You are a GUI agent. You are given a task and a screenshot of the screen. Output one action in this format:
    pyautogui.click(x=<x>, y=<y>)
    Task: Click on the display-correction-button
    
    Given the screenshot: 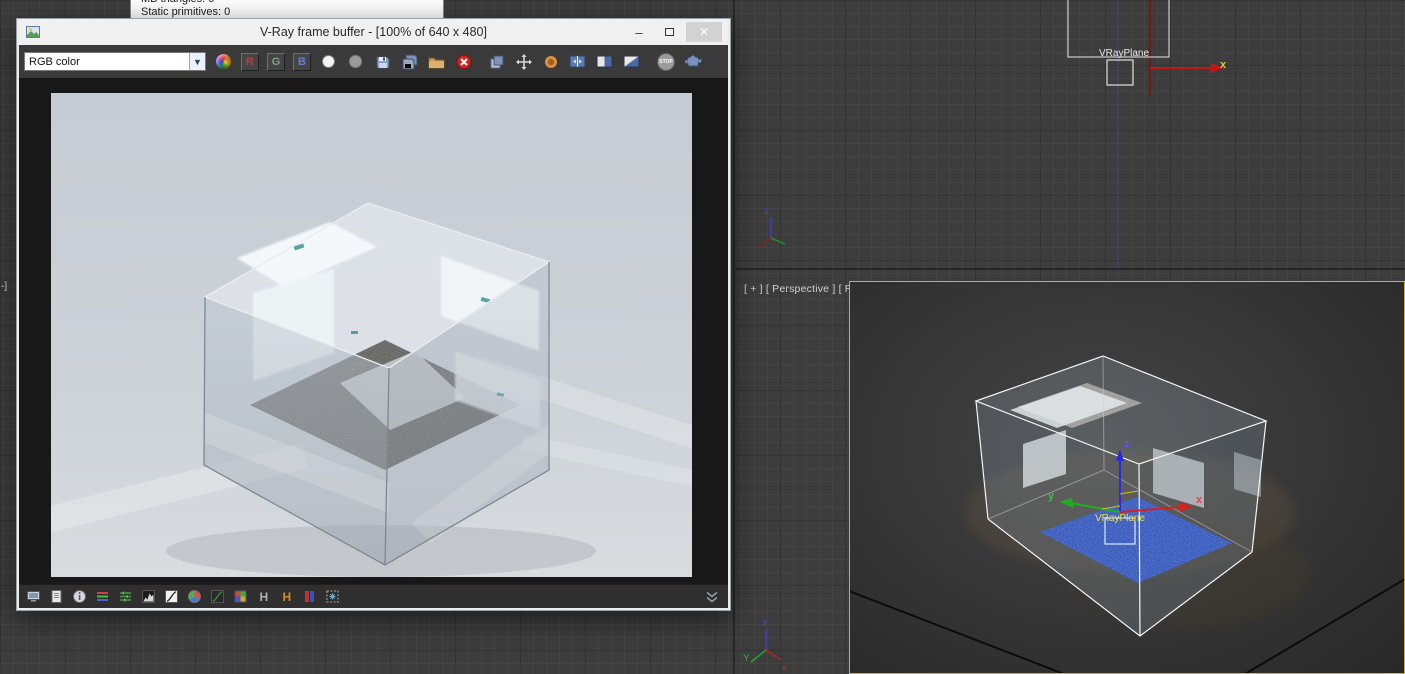 What is the action you would take?
    pyautogui.click(x=33, y=597)
    